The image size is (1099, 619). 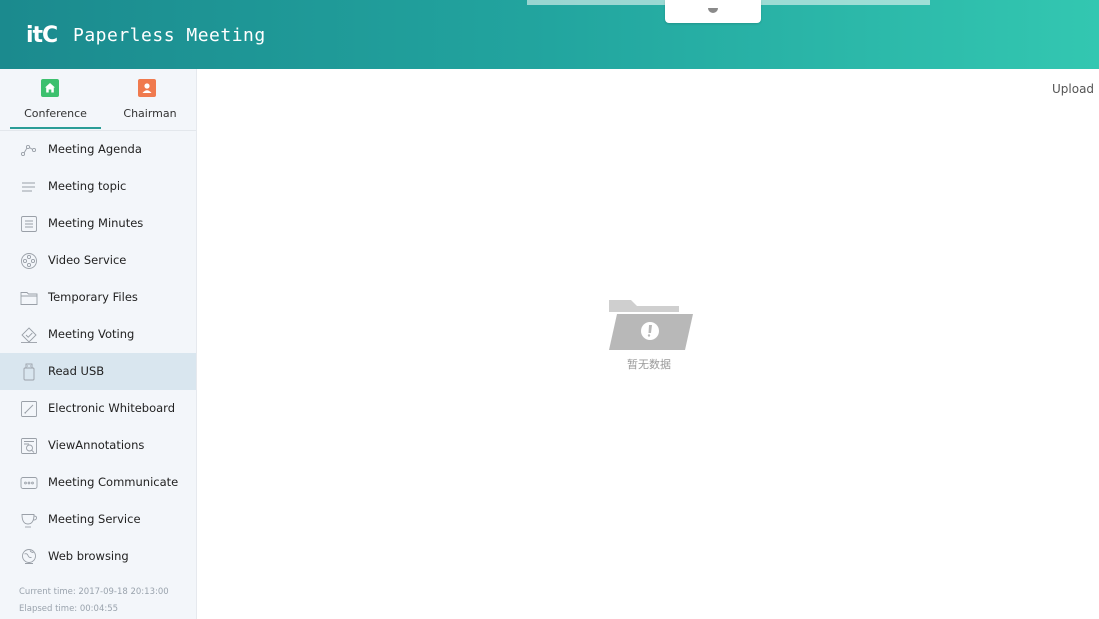 What do you see at coordinates (29, 224) in the screenshot?
I see `minutes-icon` at bounding box center [29, 224].